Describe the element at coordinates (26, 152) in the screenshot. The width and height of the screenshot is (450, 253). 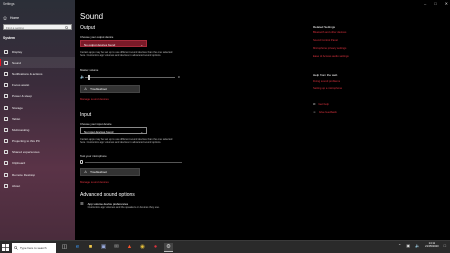
I see `sidebar-item-label: Shared experiences` at that location.